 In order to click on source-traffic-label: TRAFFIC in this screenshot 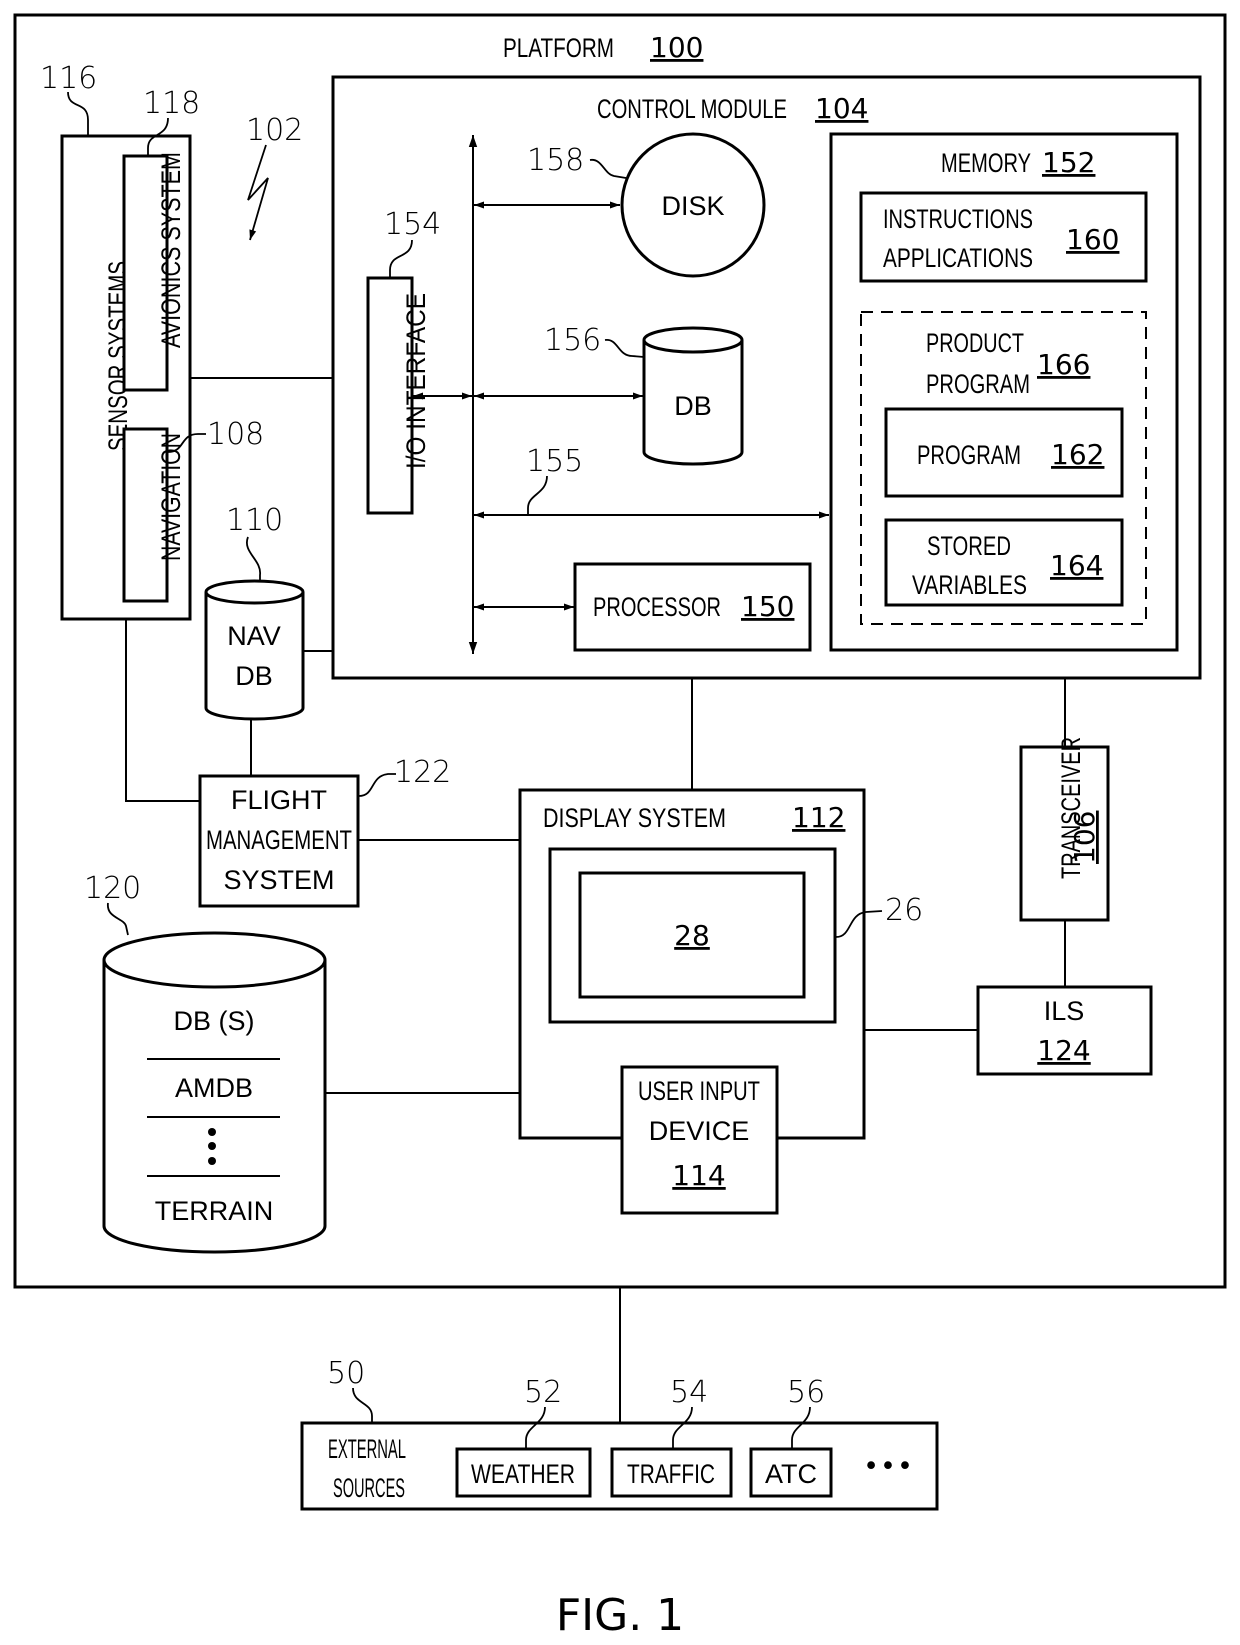, I will do `click(671, 1474)`.